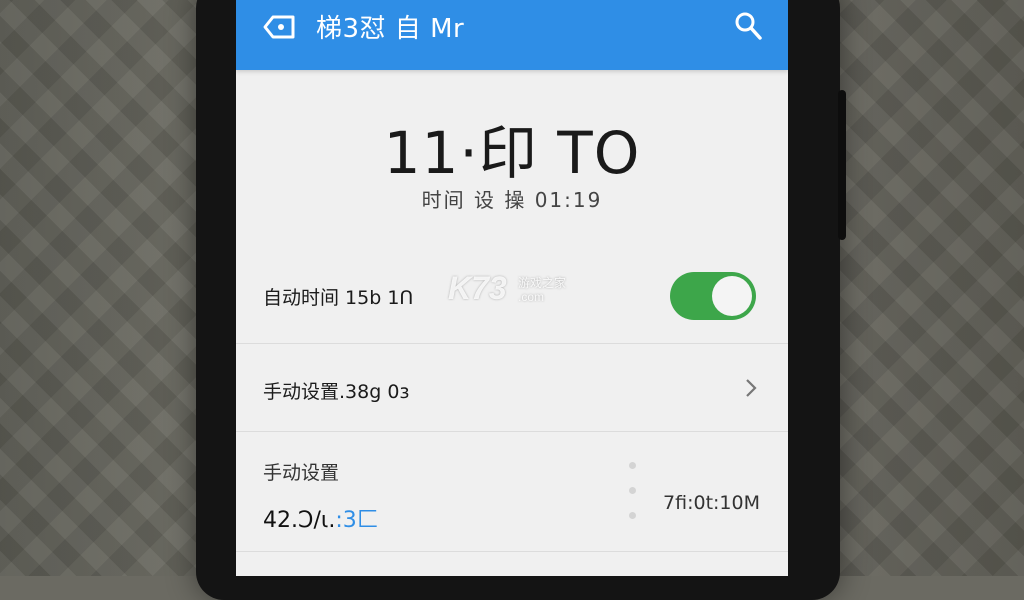 This screenshot has width=1024, height=600. What do you see at coordinates (299, 520) in the screenshot?
I see `manual-value-main: 42.Ͻ/ι.` at bounding box center [299, 520].